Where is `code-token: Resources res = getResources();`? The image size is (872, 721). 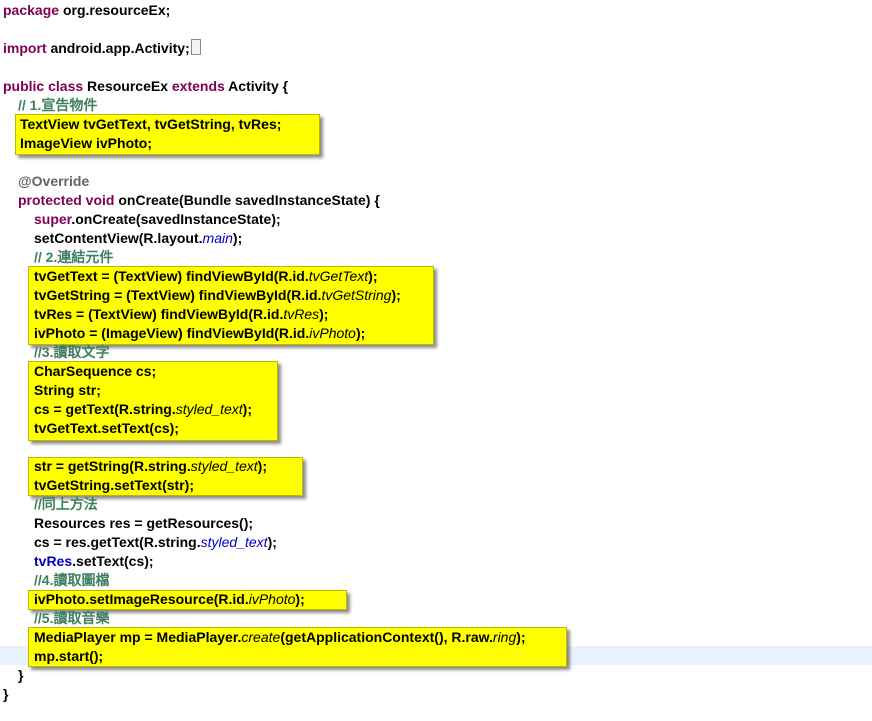 code-token: Resources res = getResources(); is located at coordinates (144, 523).